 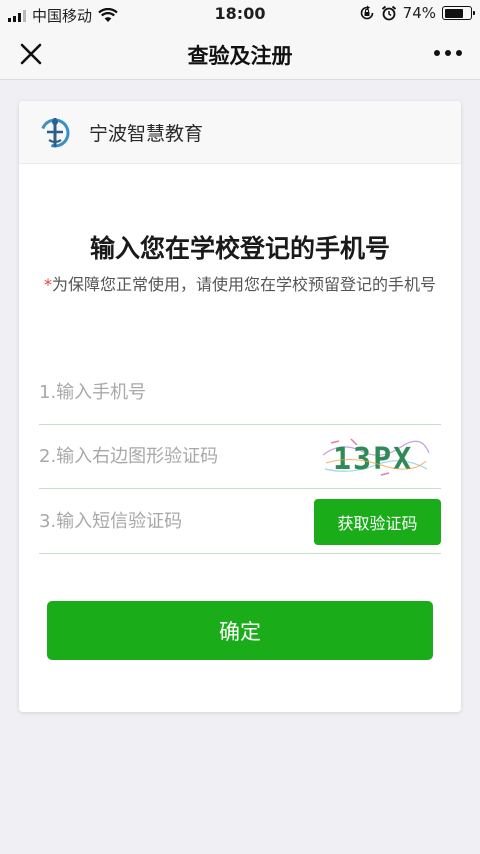 I want to click on page-title: 查验及注册, so click(x=240, y=56).